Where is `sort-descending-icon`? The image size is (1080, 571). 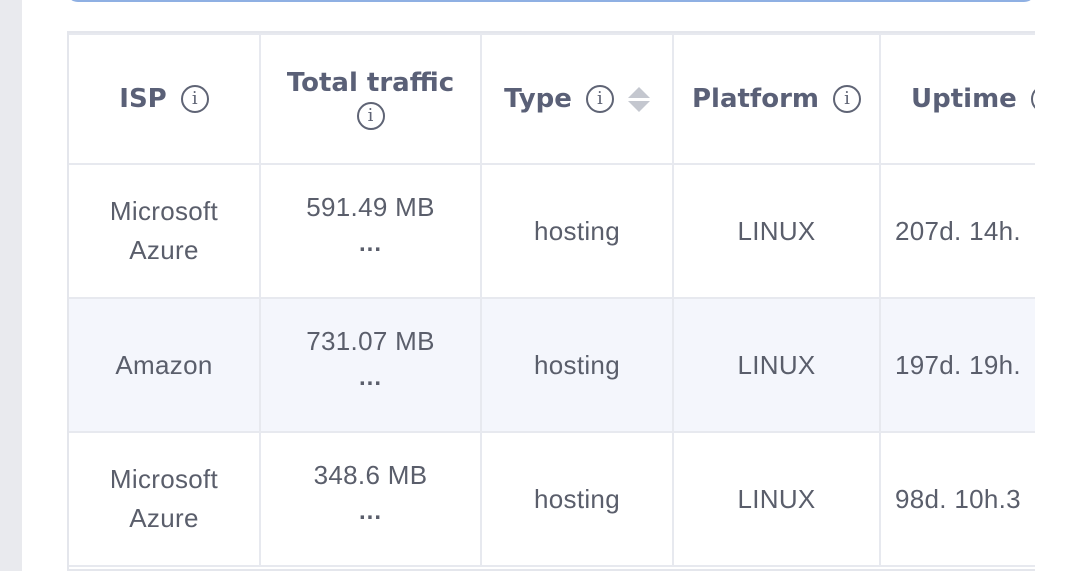 sort-descending-icon is located at coordinates (638, 106).